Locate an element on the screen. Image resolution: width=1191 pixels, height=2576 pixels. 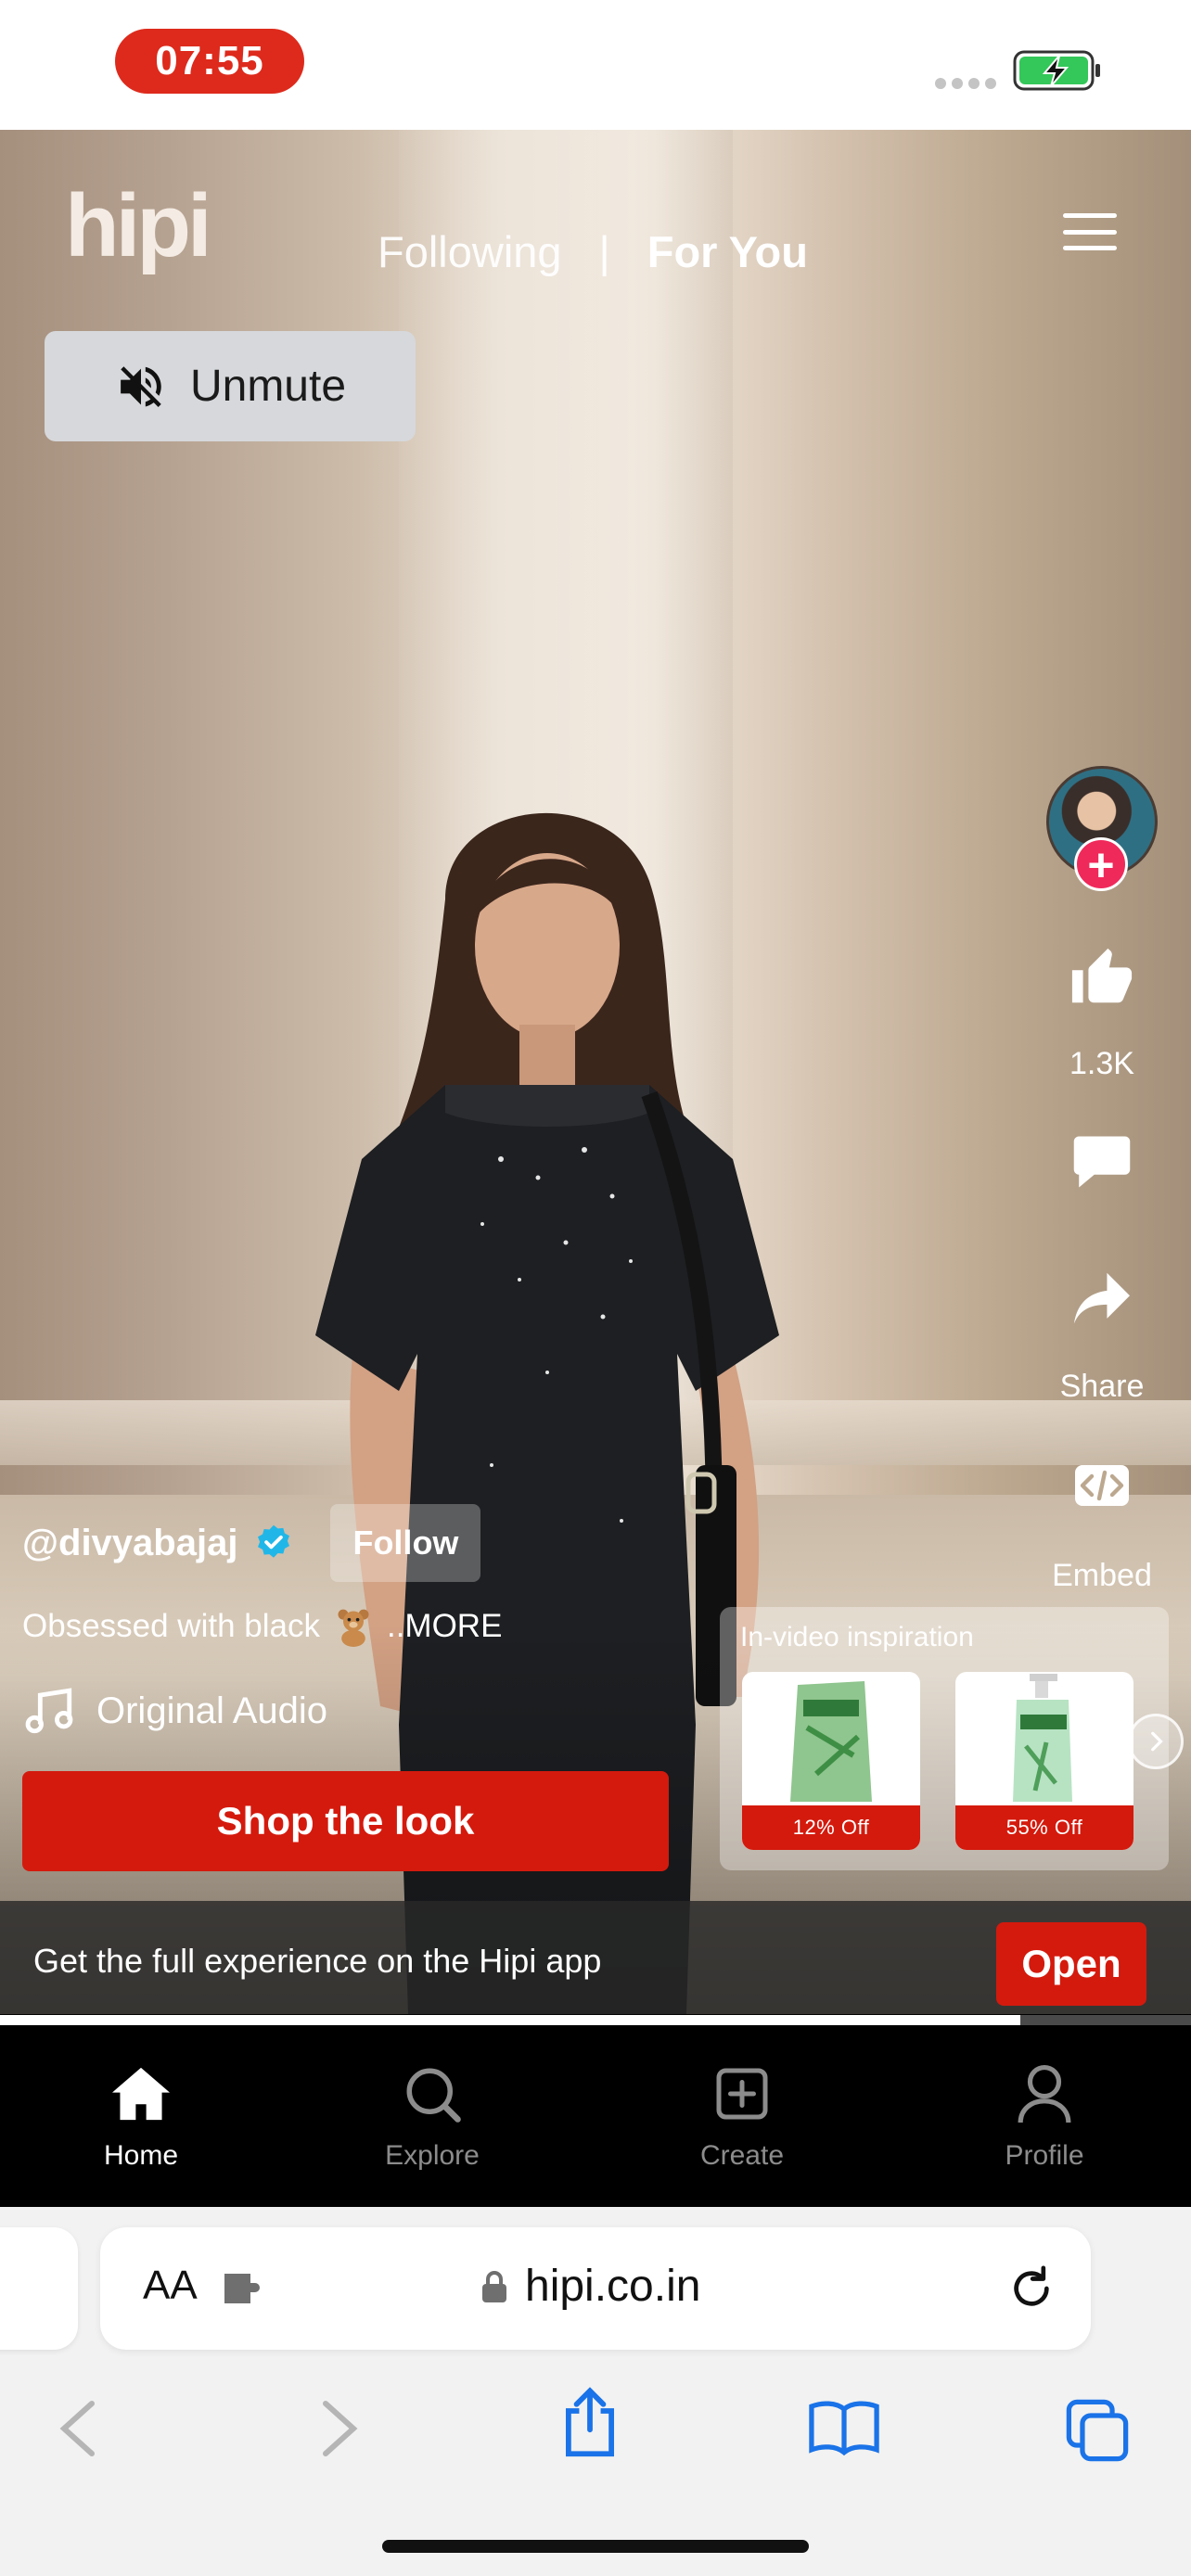
open-app-button: Open is located at coordinates (1071, 1964).